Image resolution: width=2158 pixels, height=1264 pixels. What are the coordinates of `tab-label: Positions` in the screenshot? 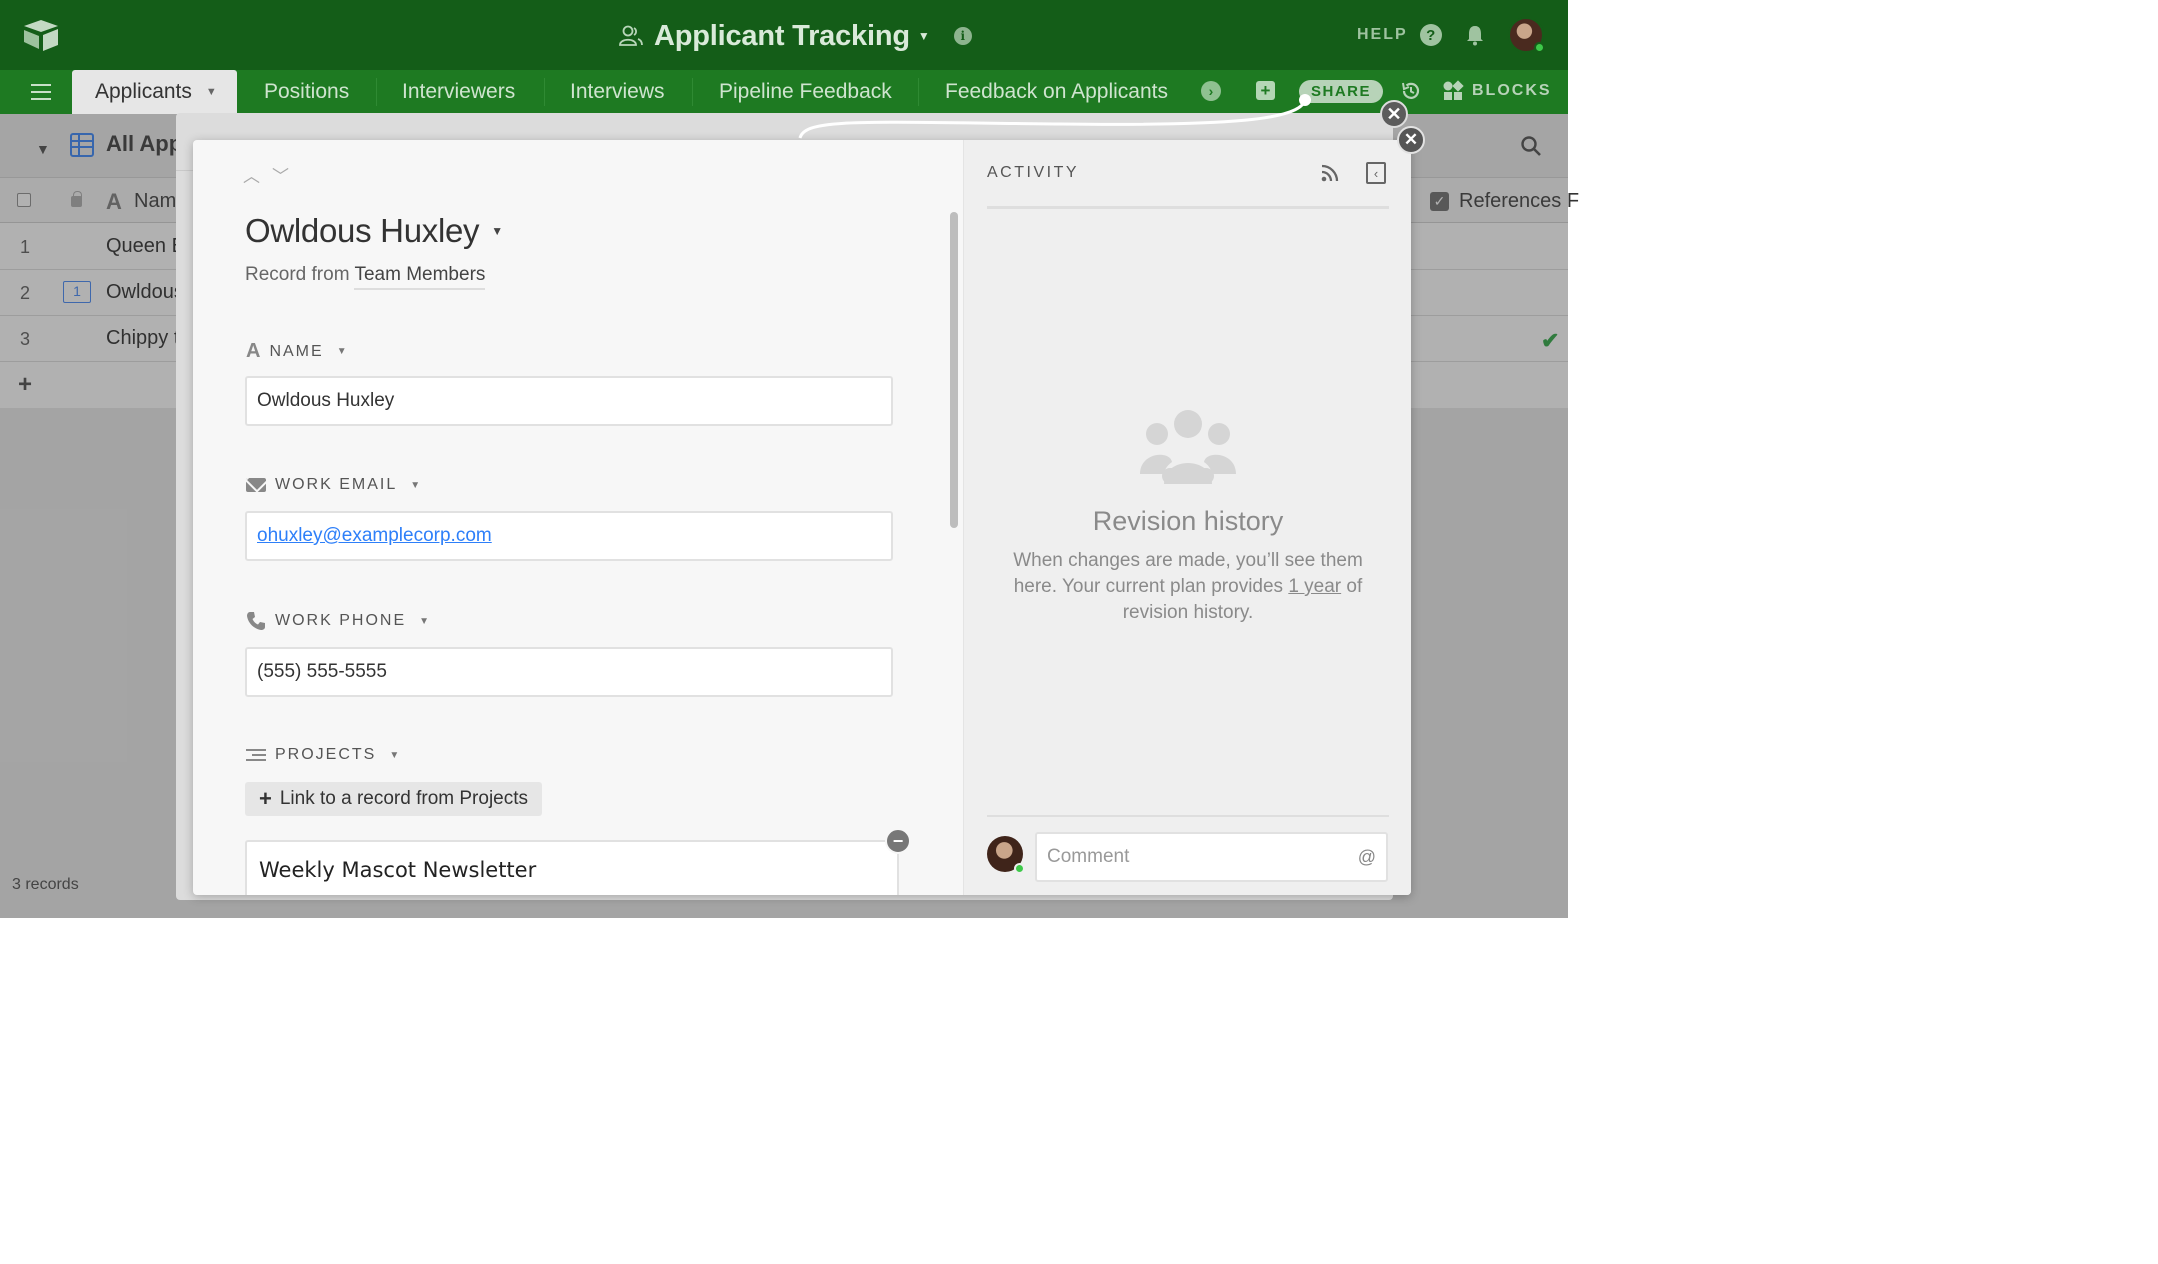 It's located at (307, 91).